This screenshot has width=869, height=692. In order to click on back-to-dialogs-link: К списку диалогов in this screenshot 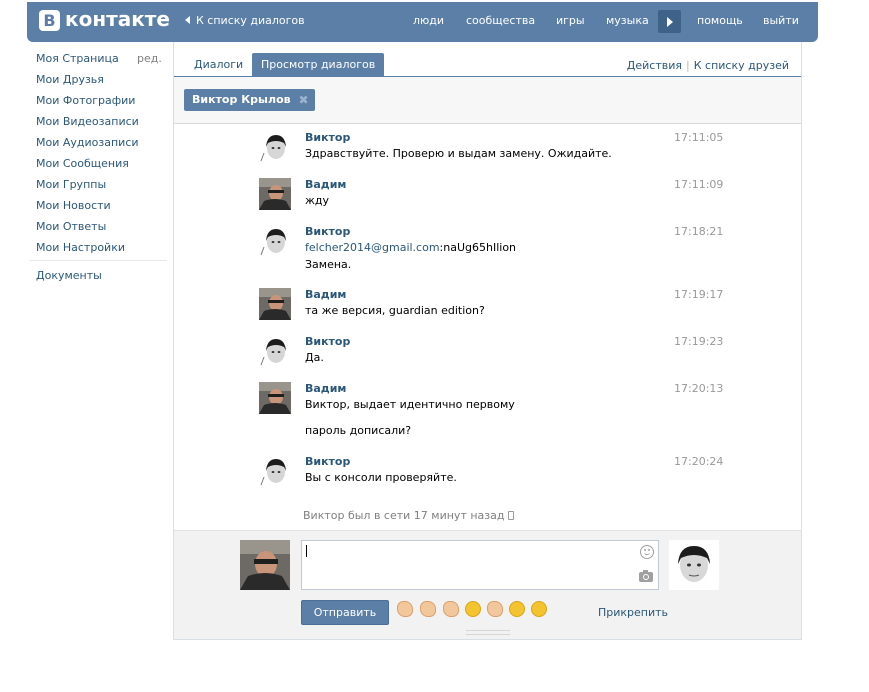, I will do `click(245, 20)`.